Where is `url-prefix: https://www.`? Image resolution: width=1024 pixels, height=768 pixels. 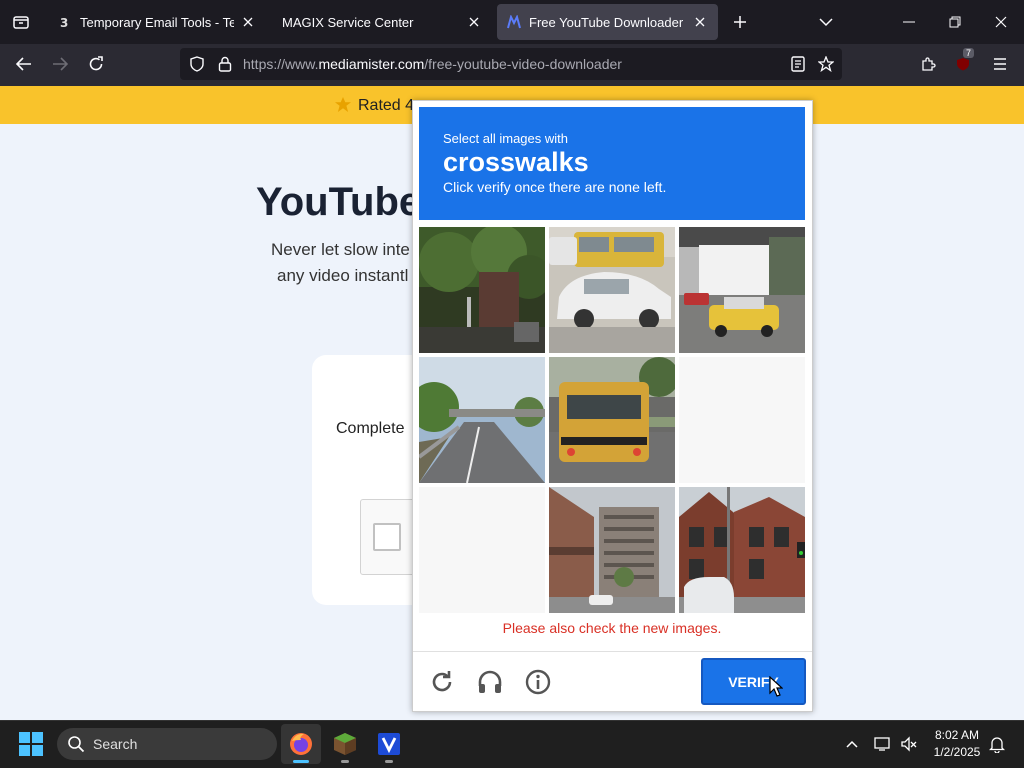
url-prefix: https://www. is located at coordinates (281, 64).